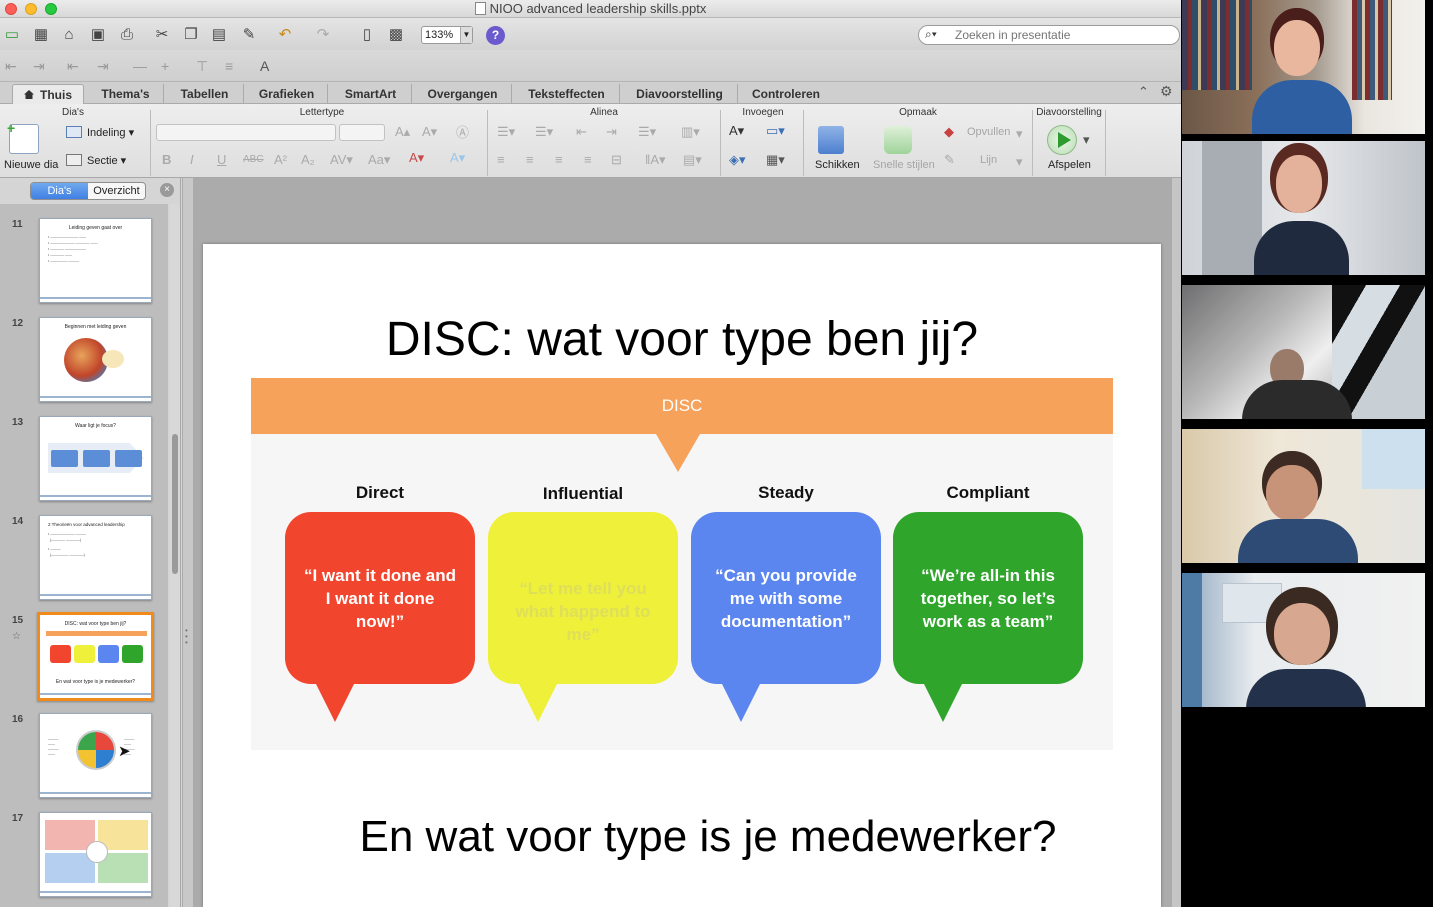 This screenshot has width=1443, height=907. I want to click on columns-icon: ▥▾, so click(690, 132).